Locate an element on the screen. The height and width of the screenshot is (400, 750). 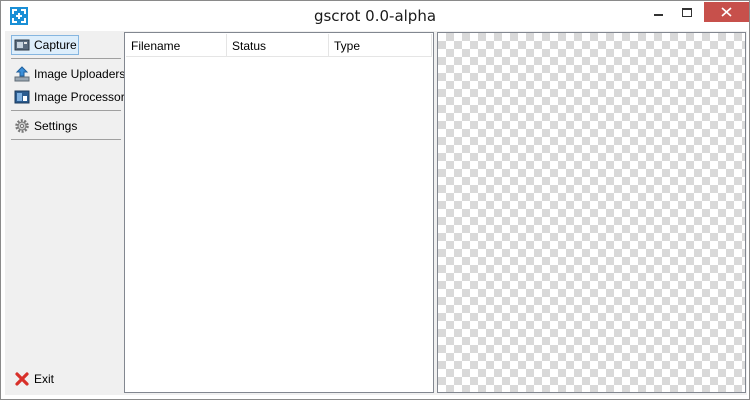
maximize-button is located at coordinates (687, 12).